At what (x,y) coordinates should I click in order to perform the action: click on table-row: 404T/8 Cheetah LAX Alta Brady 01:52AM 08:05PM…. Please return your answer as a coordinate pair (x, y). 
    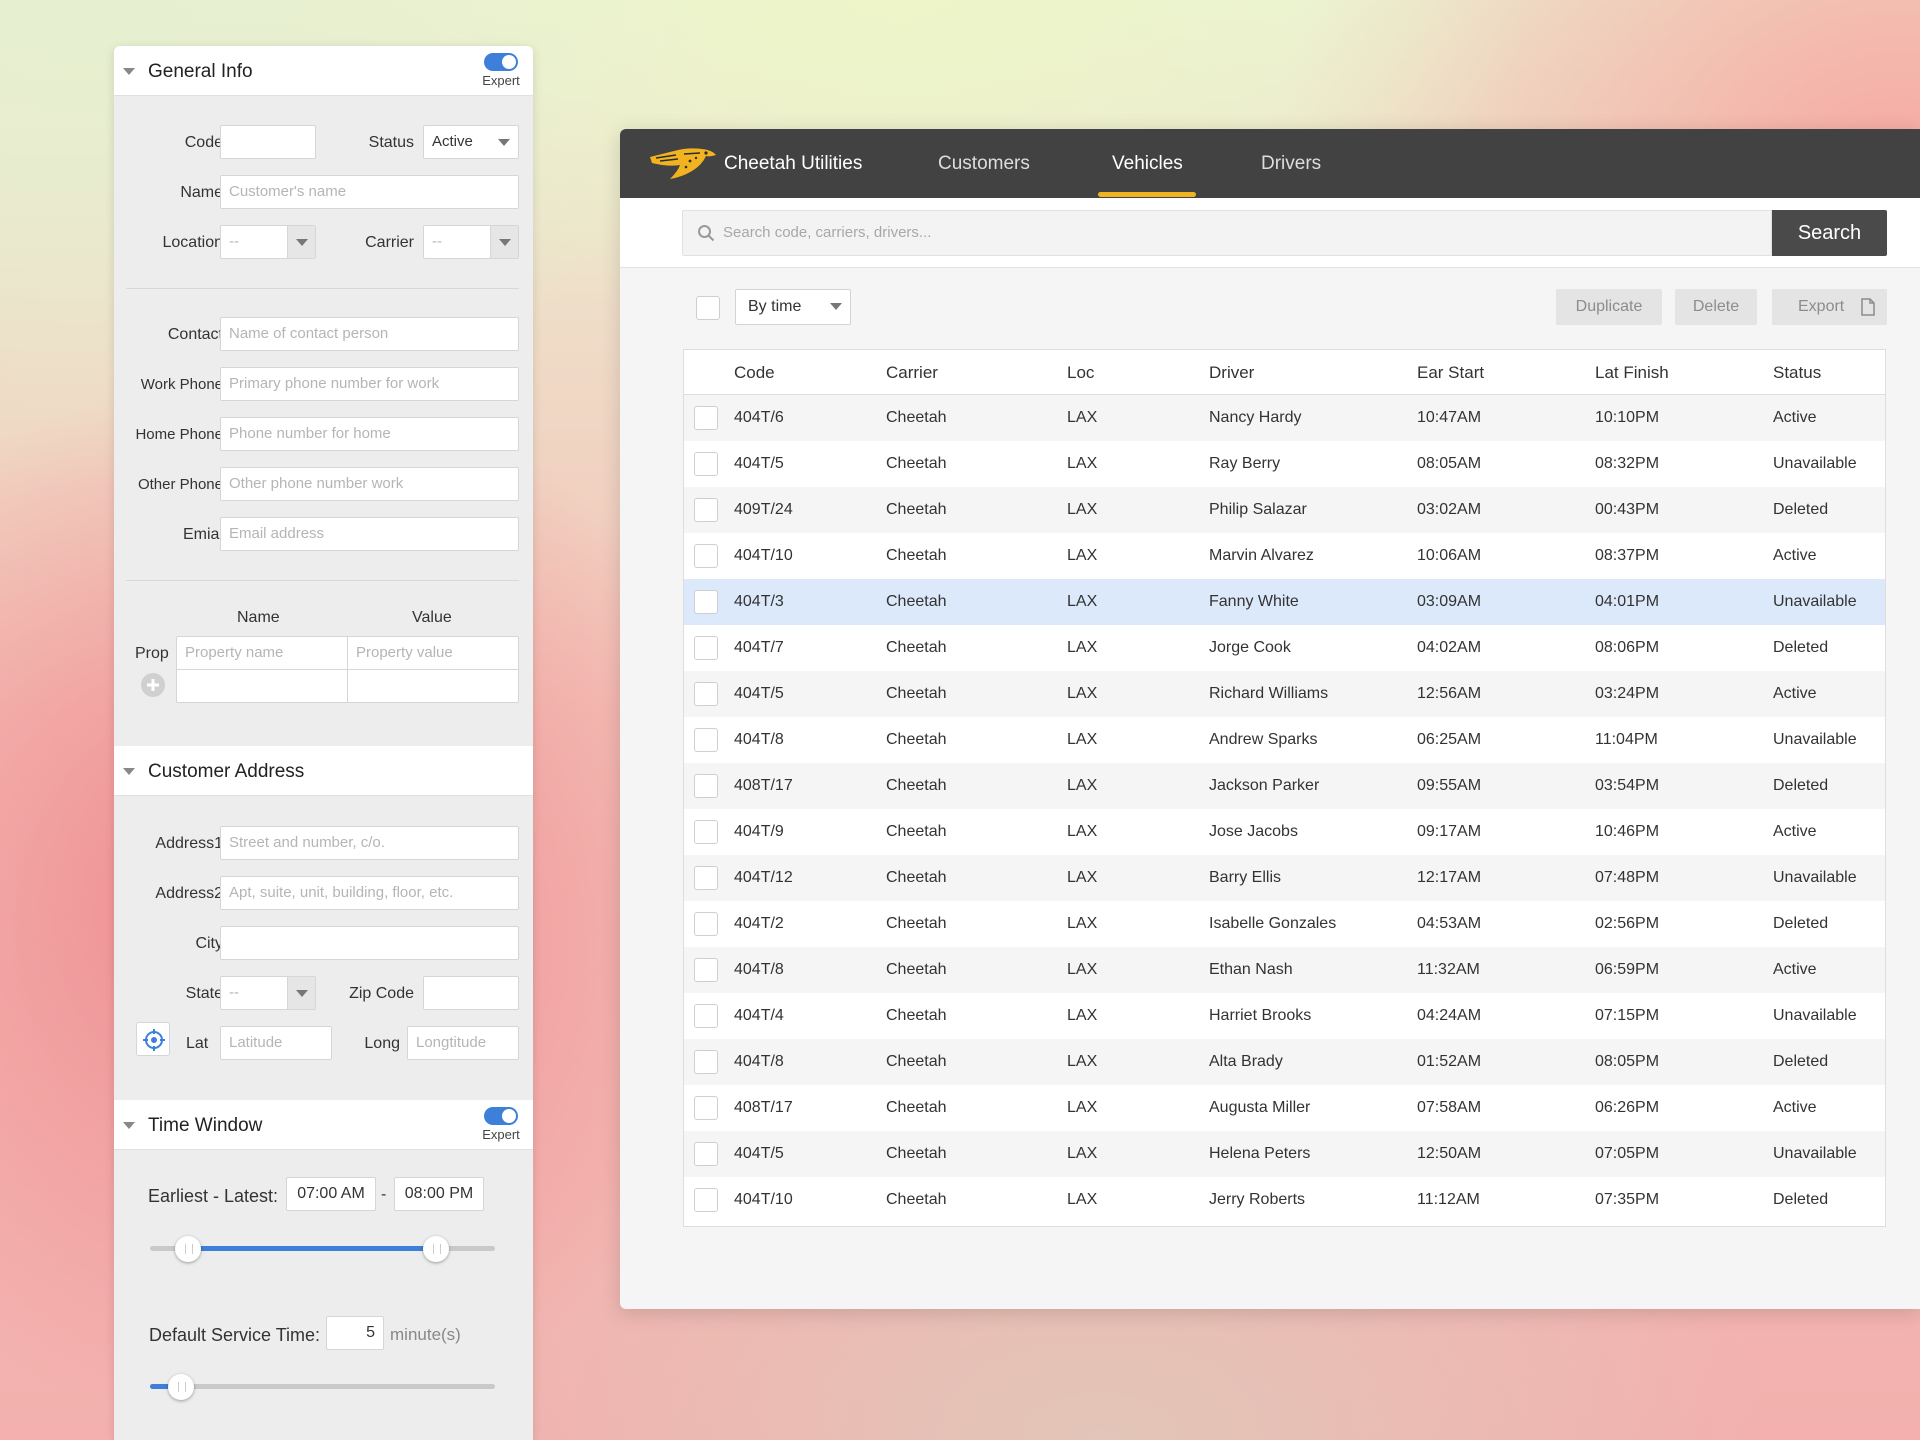
    Looking at the image, I should click on (1284, 1062).